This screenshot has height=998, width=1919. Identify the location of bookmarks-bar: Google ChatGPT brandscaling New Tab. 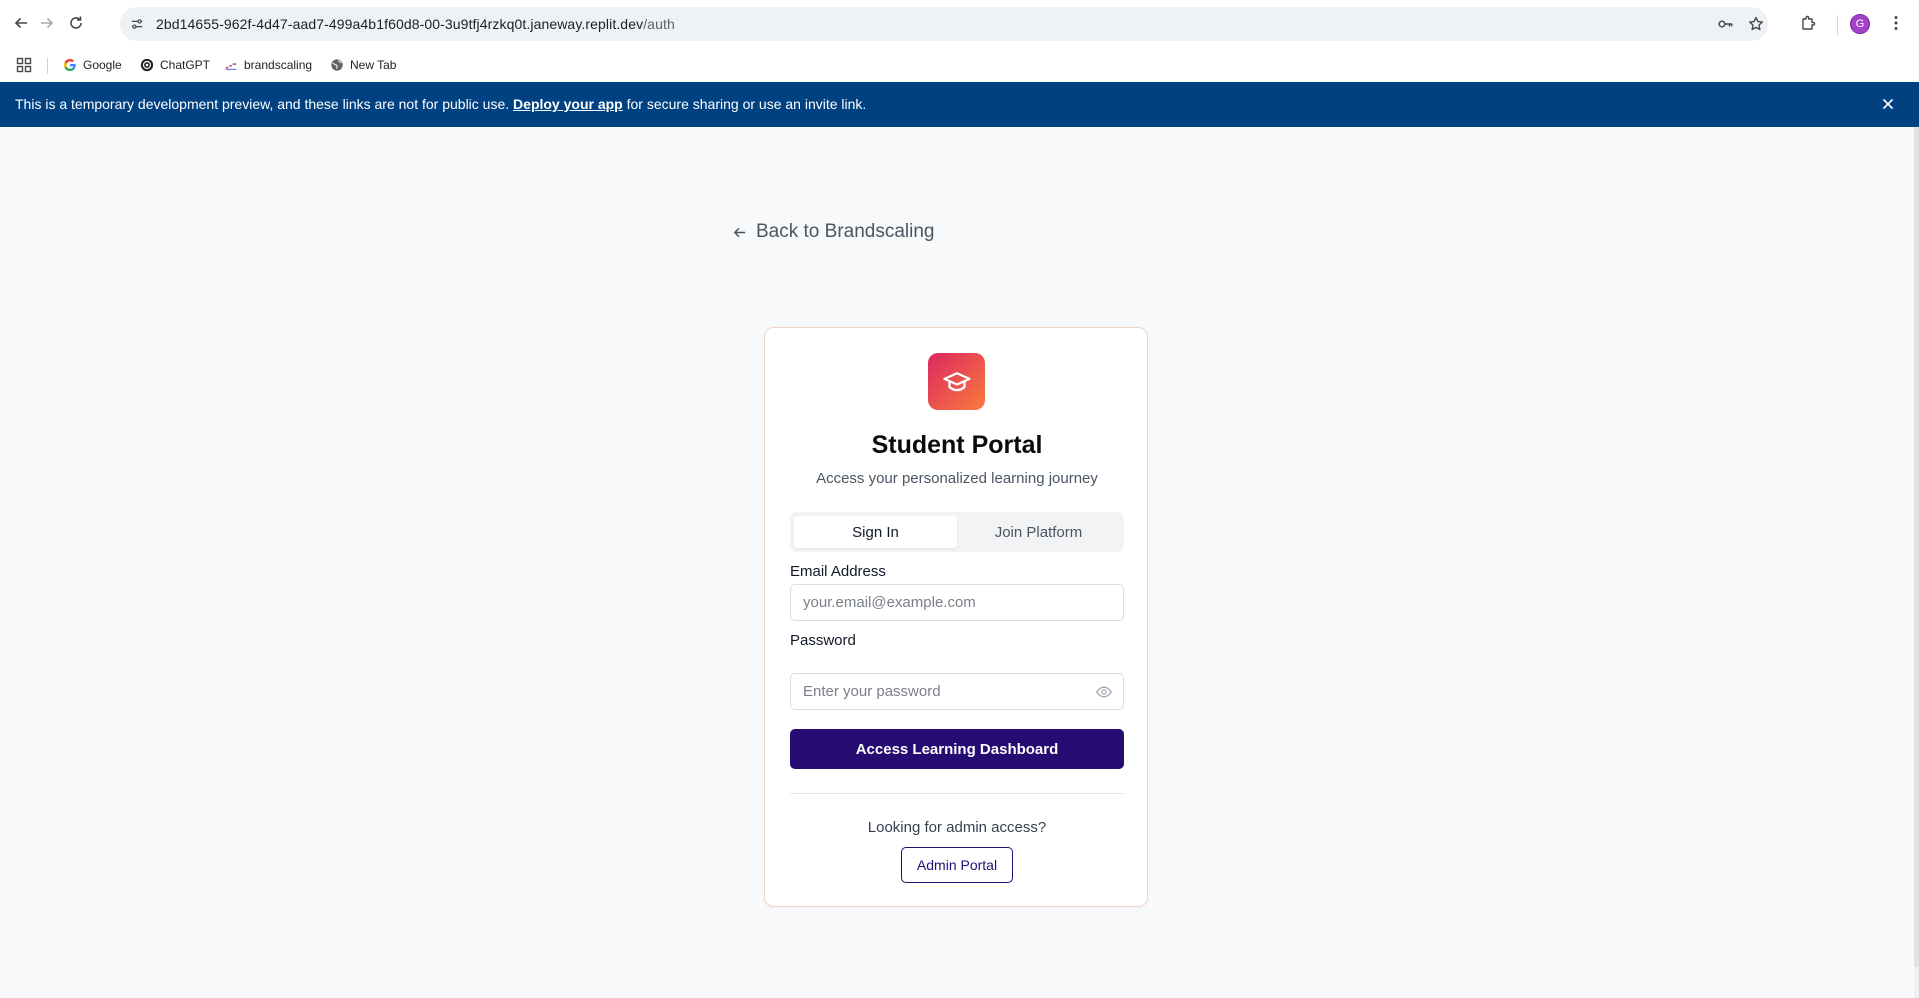
(959, 65).